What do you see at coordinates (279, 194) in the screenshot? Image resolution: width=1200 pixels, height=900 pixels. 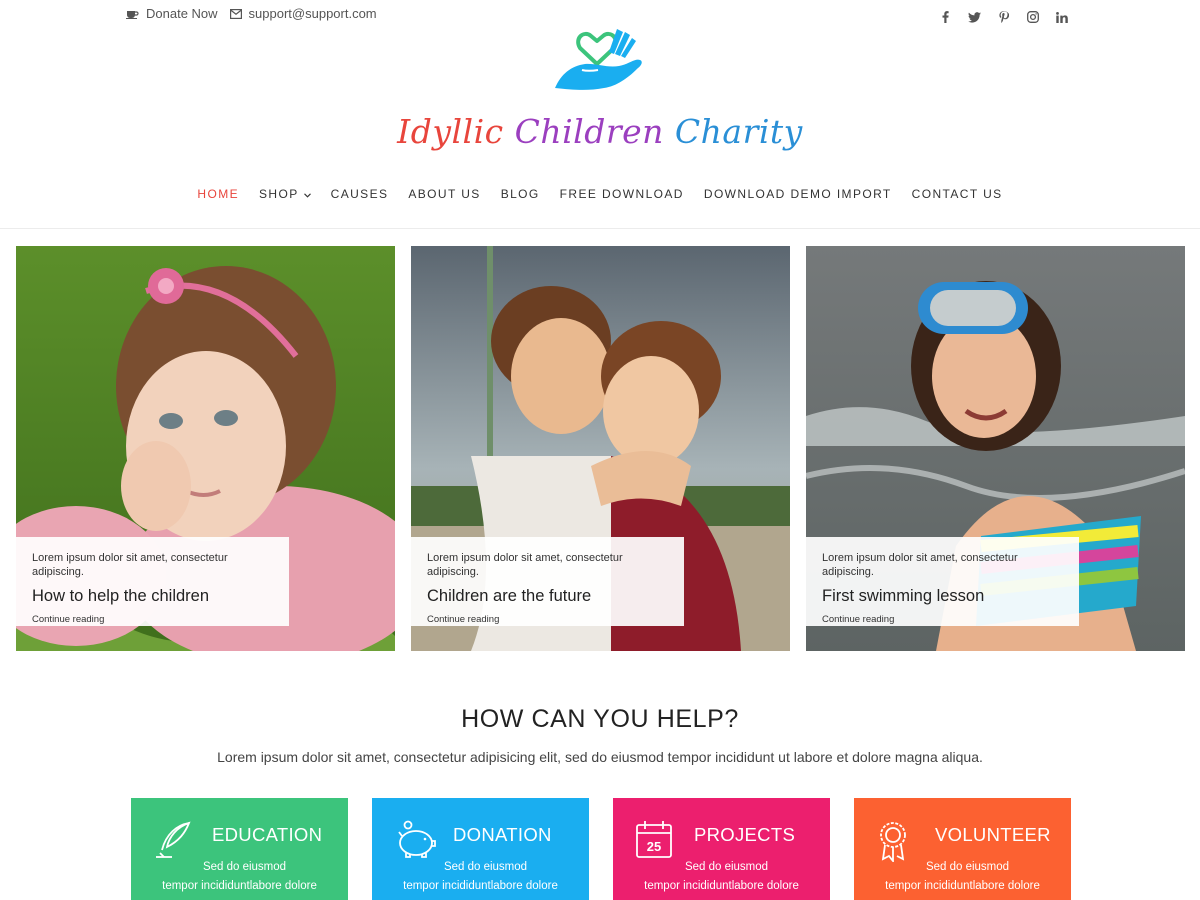 I see `nav-label: SHOP` at bounding box center [279, 194].